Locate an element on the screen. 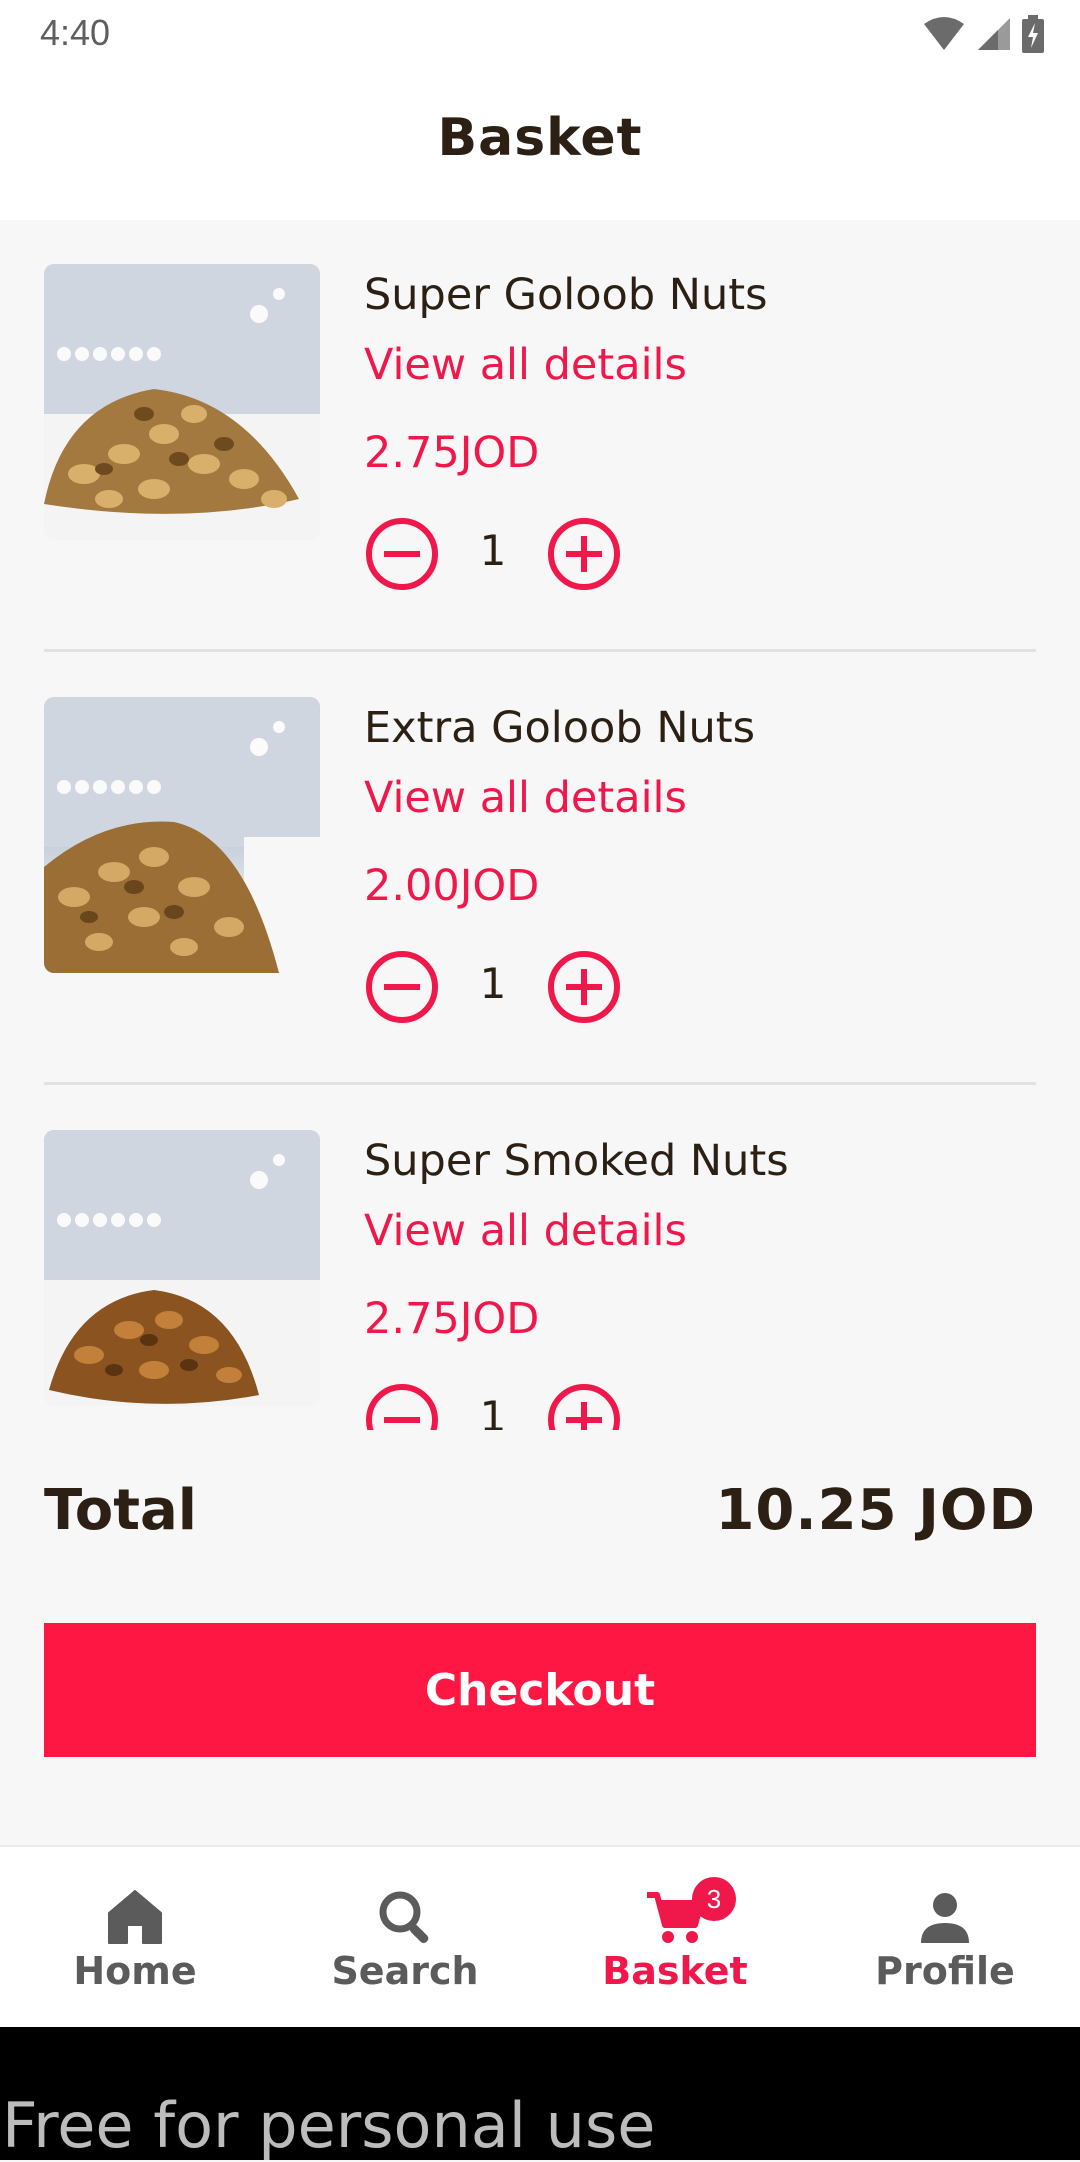 This screenshot has width=1080, height=2162. page-title: Basket is located at coordinates (540, 138).